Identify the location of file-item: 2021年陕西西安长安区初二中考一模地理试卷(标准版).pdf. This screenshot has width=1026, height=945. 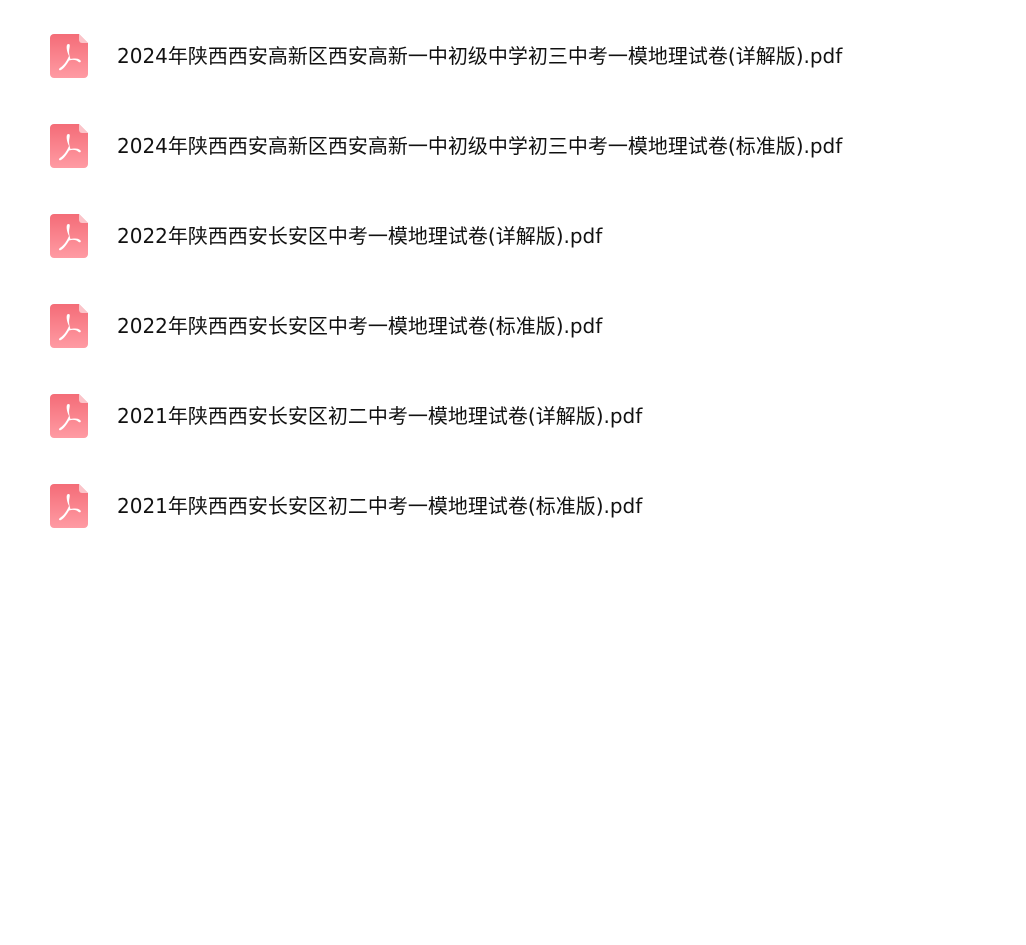
(346, 506).